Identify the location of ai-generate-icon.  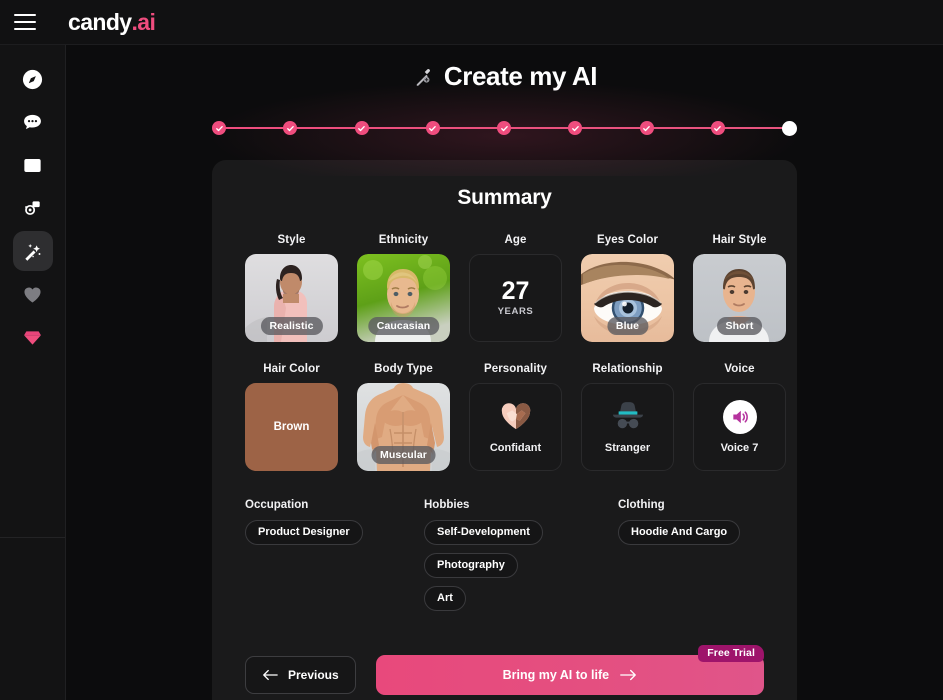
(32, 208).